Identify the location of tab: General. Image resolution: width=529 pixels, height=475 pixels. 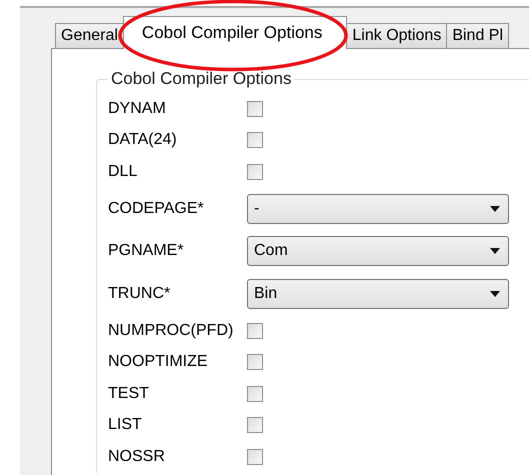
(89, 35).